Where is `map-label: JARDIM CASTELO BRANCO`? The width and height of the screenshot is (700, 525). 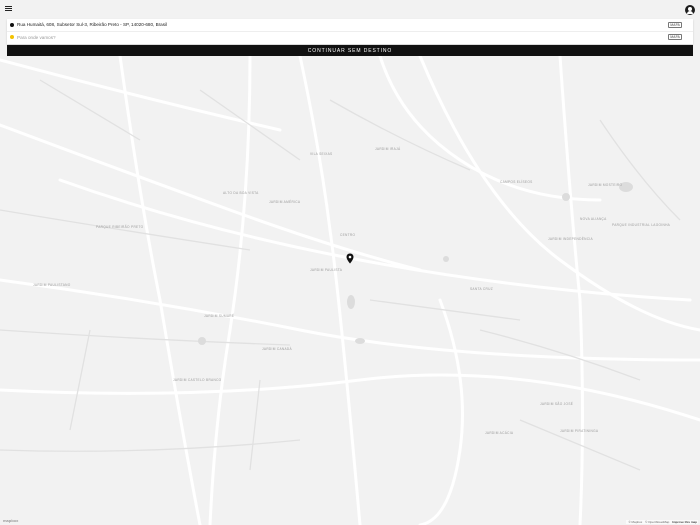
map-label: JARDIM CASTELO BRANCO is located at coordinates (197, 380).